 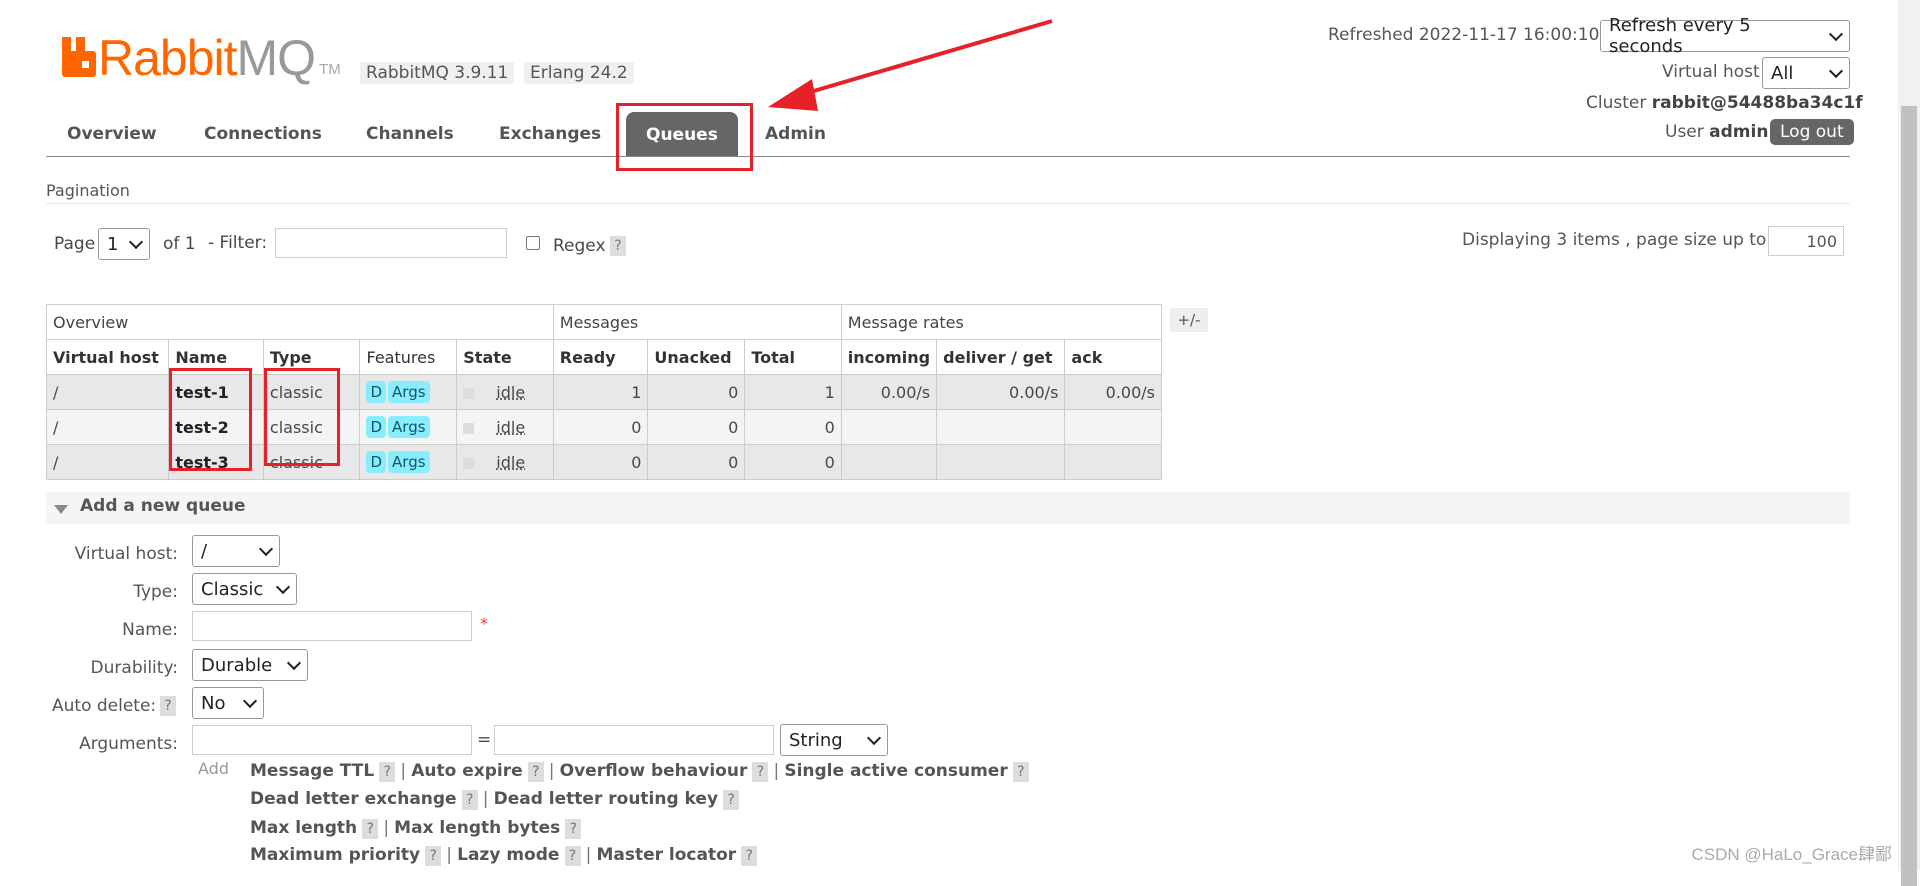 What do you see at coordinates (1806, 73) in the screenshot?
I see `virtual-host-select: All` at bounding box center [1806, 73].